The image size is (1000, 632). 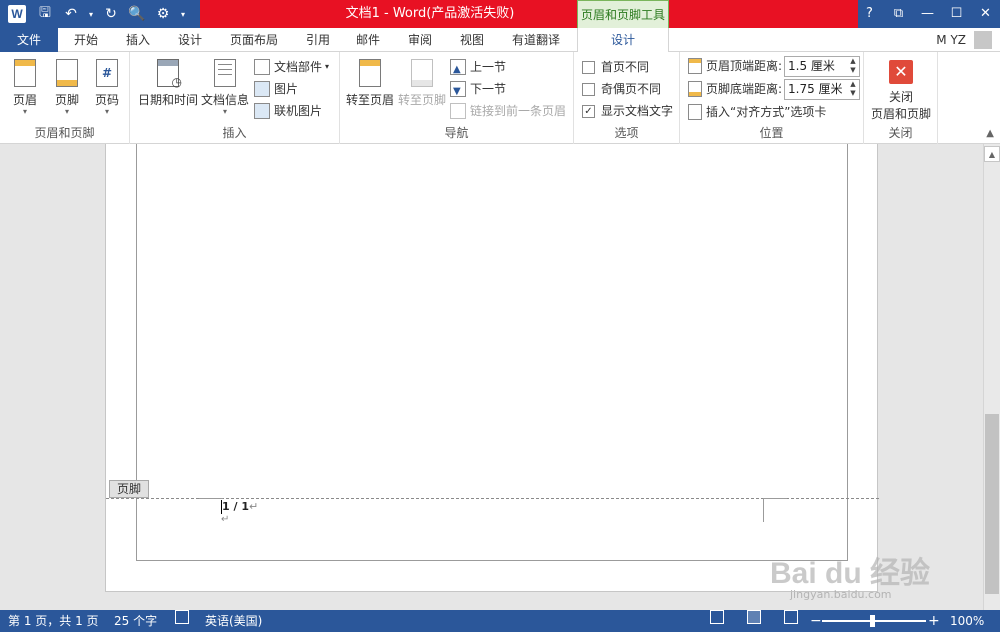 I want to click on language: 英语(美国), so click(x=233, y=621).